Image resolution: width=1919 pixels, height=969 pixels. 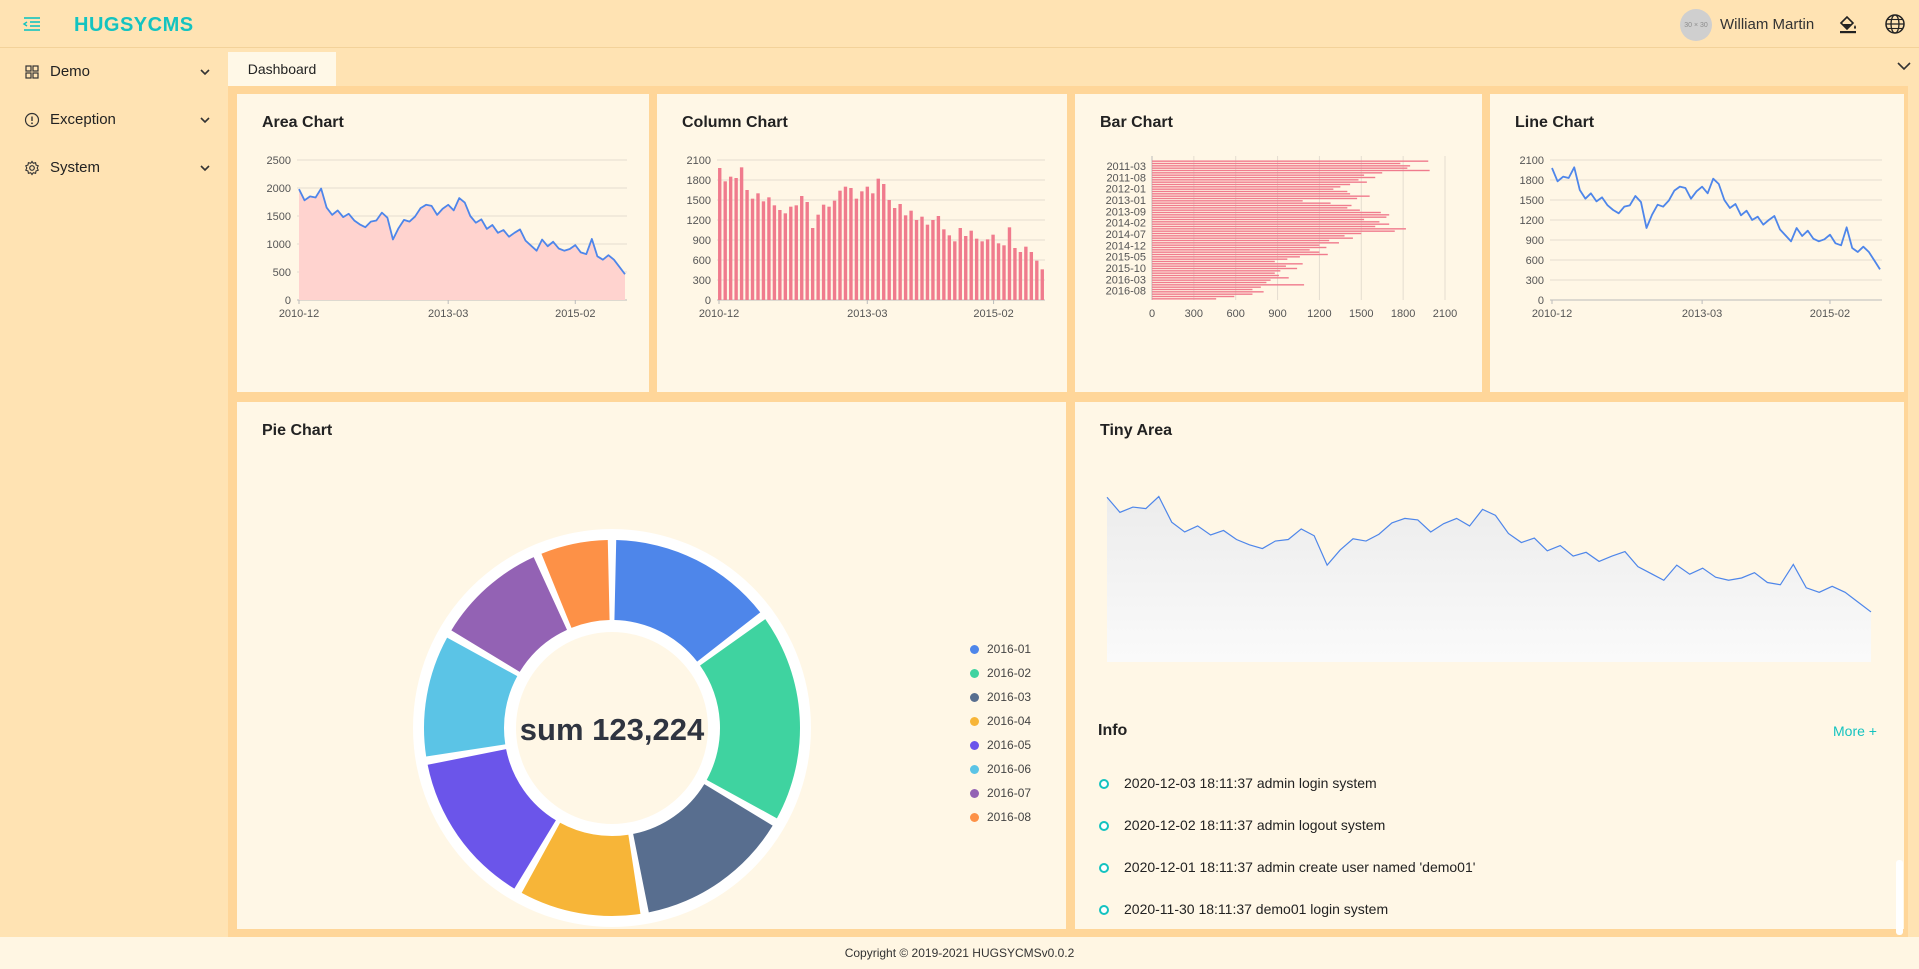 I want to click on sidebar-item-label: Demo, so click(x=70, y=71).